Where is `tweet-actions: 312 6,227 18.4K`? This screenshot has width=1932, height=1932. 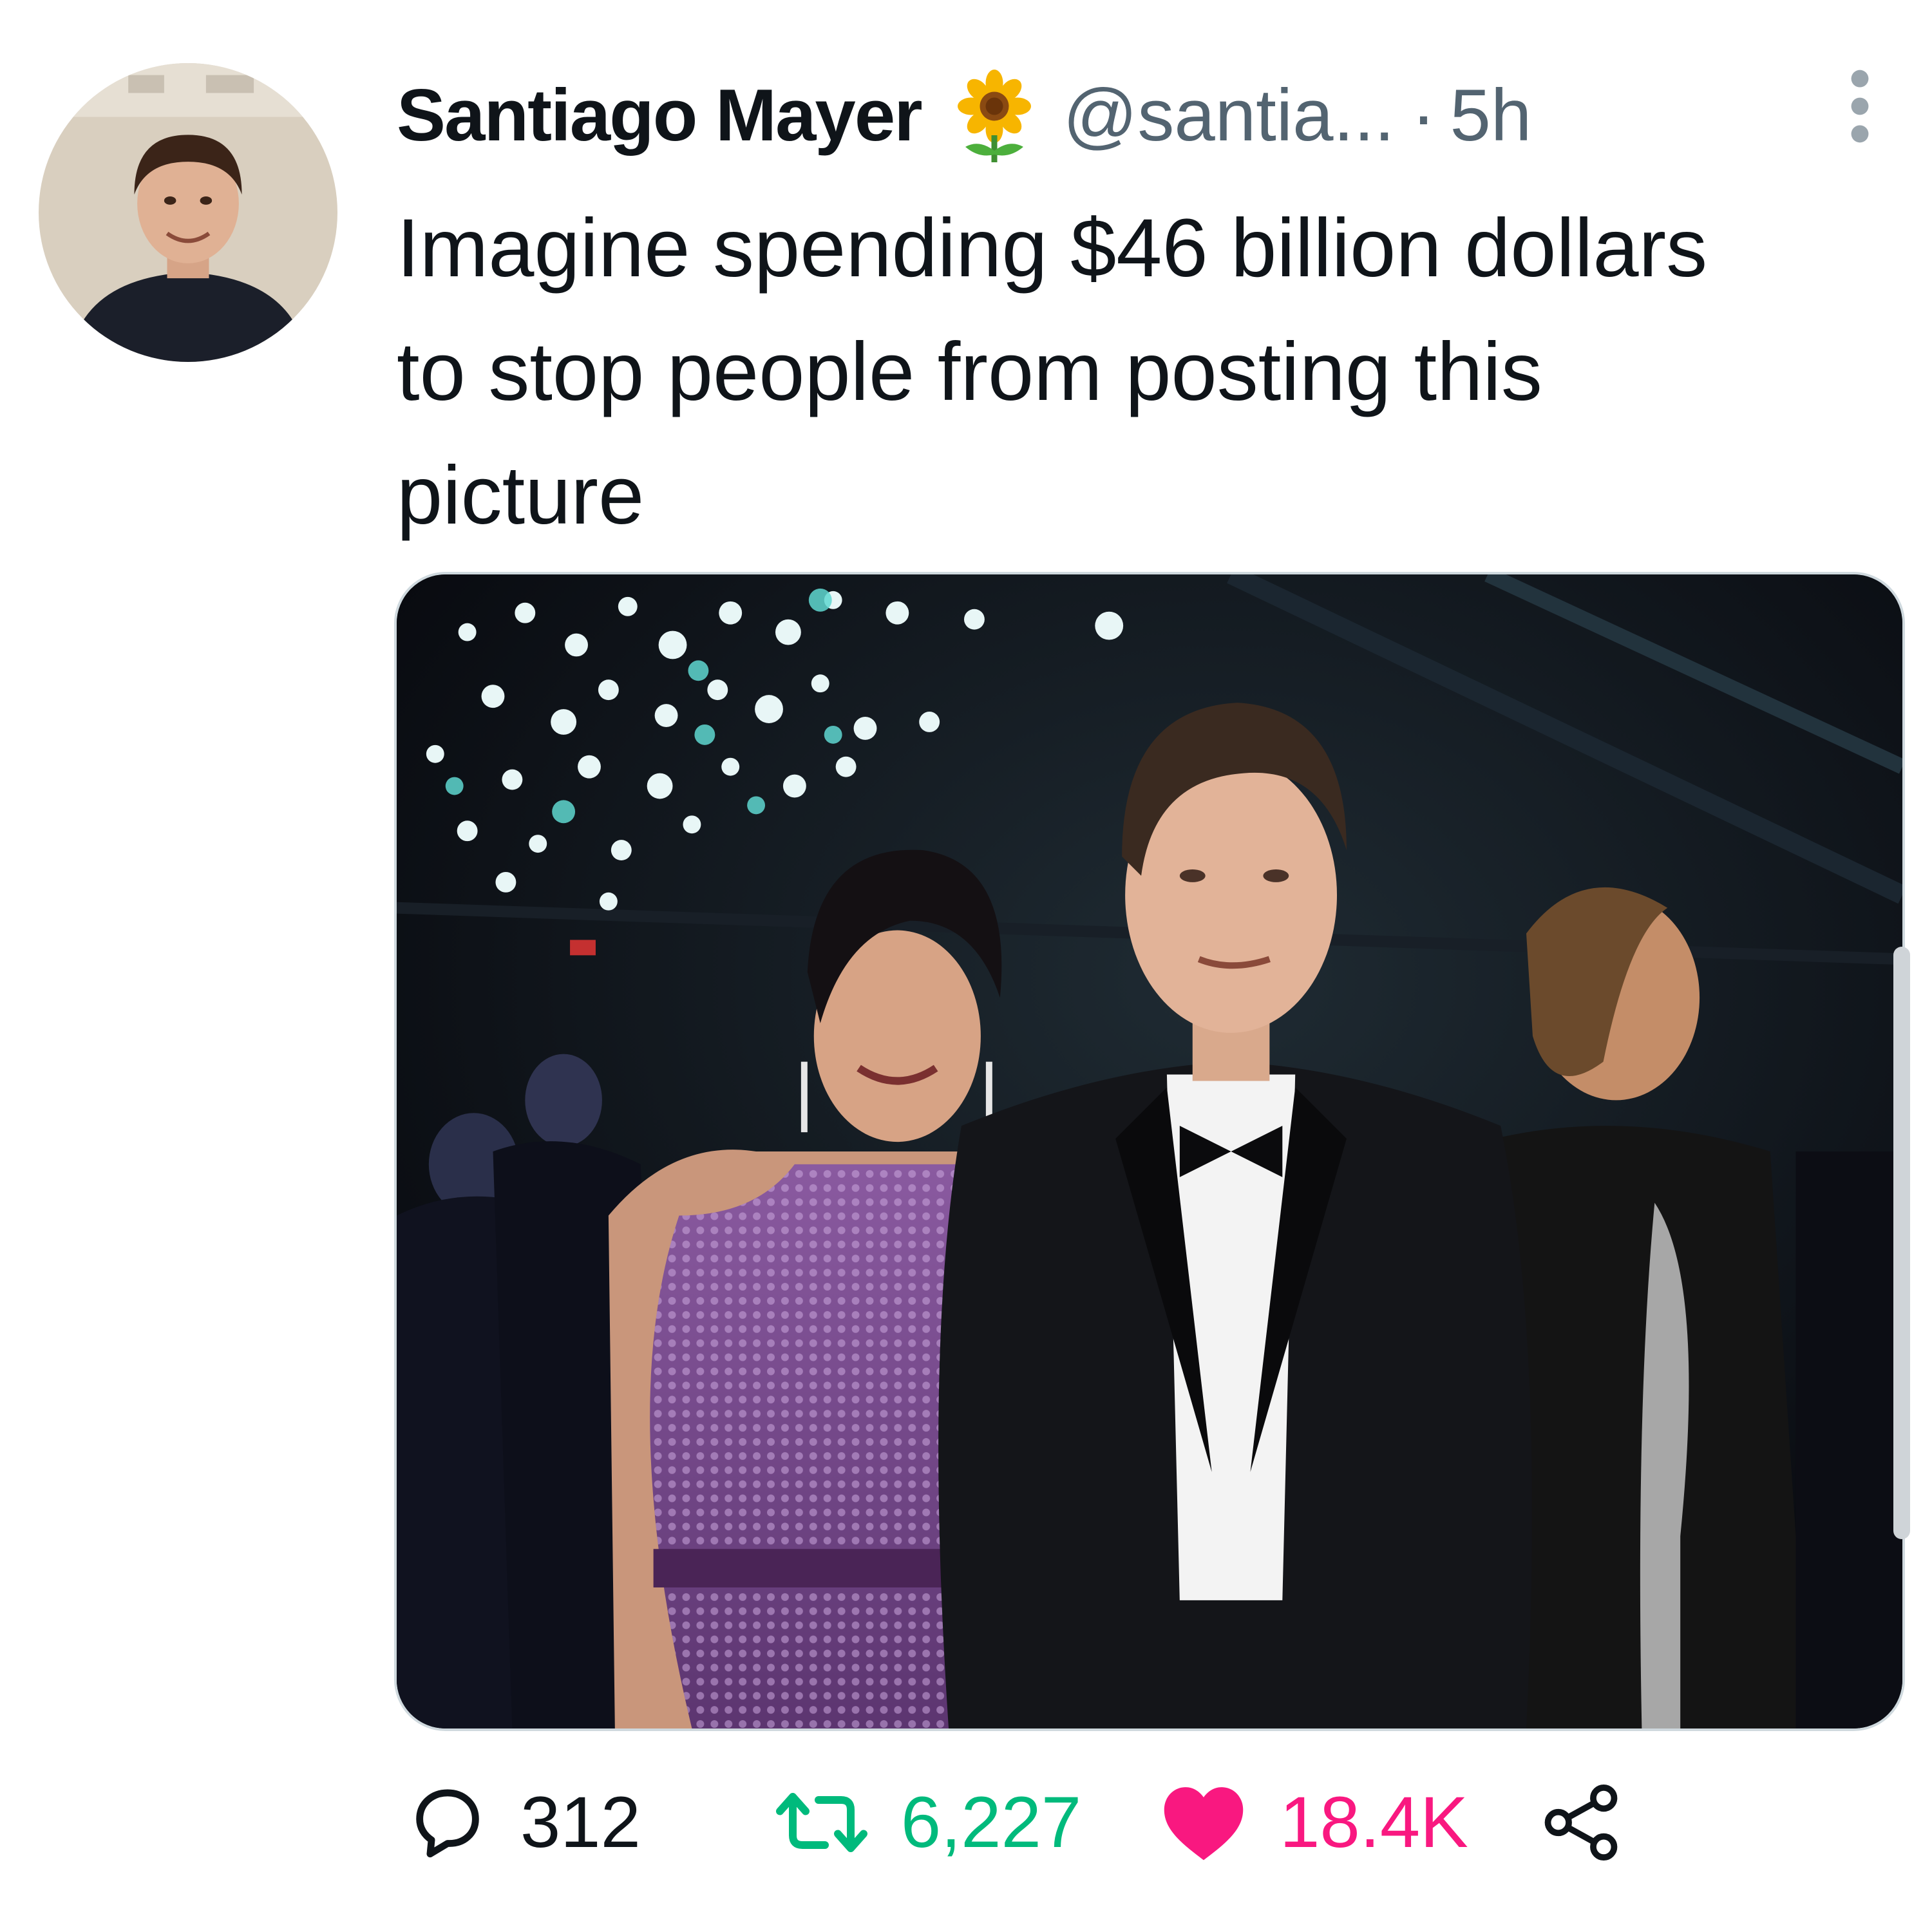 tweet-actions: 312 6,227 18.4K is located at coordinates (1014, 1822).